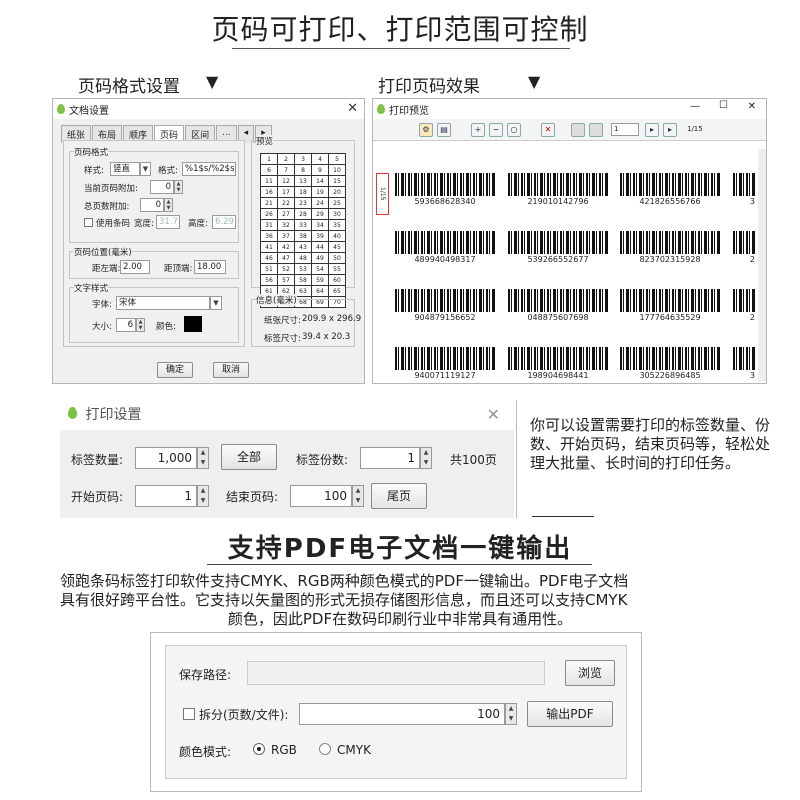 The height and width of the screenshot is (800, 800). I want to click on format-label: 格式:, so click(168, 171).